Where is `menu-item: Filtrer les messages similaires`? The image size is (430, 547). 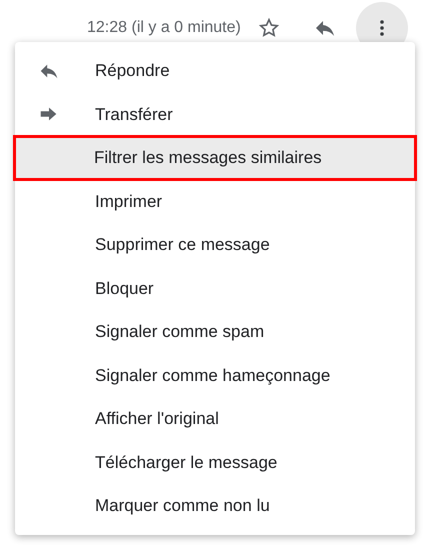 menu-item: Filtrer les messages similaires is located at coordinates (215, 158).